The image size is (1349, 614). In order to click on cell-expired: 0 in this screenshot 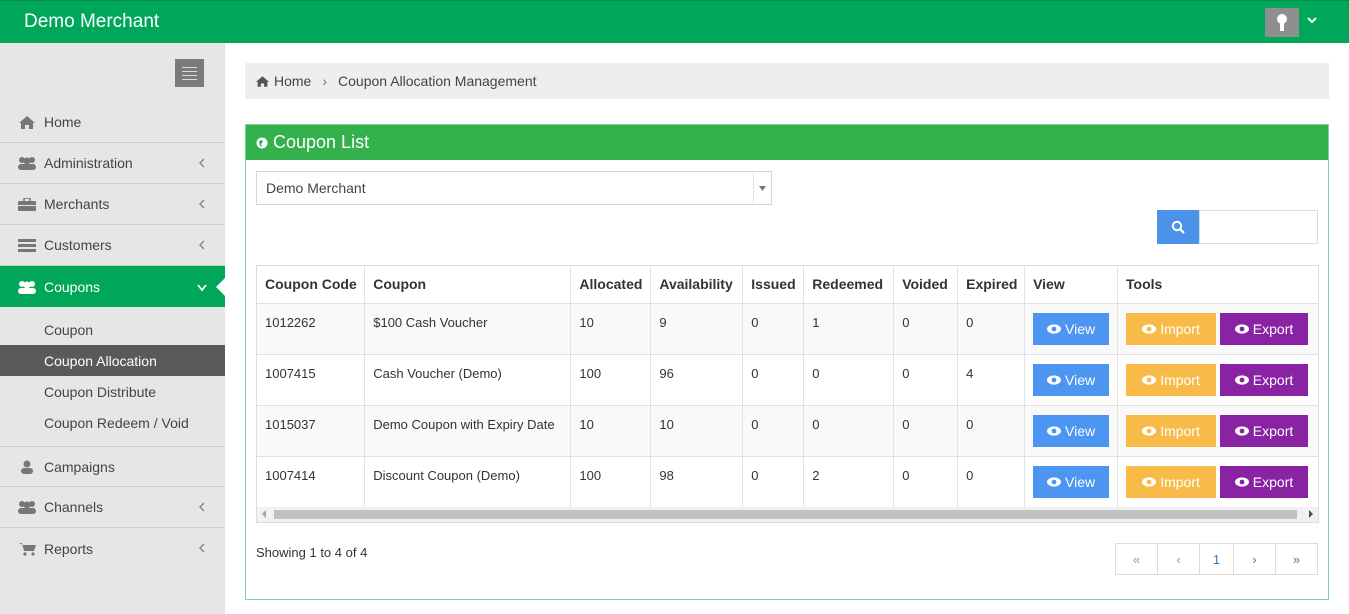, I will do `click(991, 482)`.